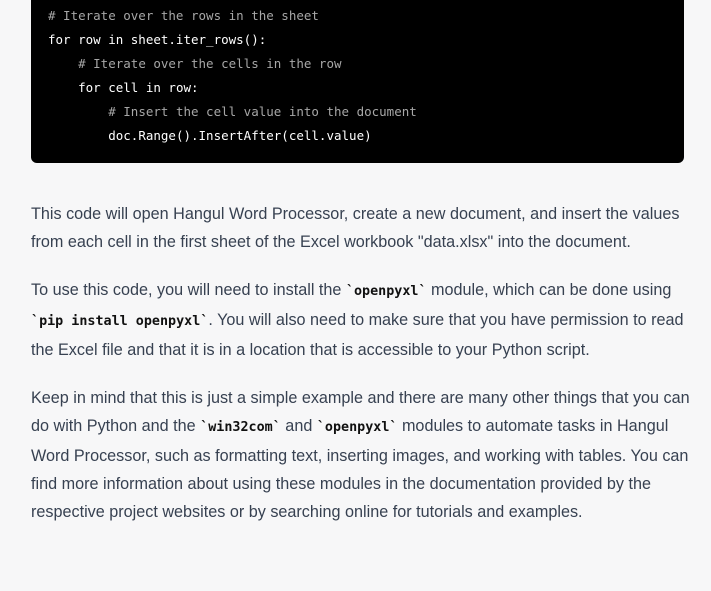 This screenshot has height=591, width=711. What do you see at coordinates (298, 426) in the screenshot?
I see `paragraph-text: and` at bounding box center [298, 426].